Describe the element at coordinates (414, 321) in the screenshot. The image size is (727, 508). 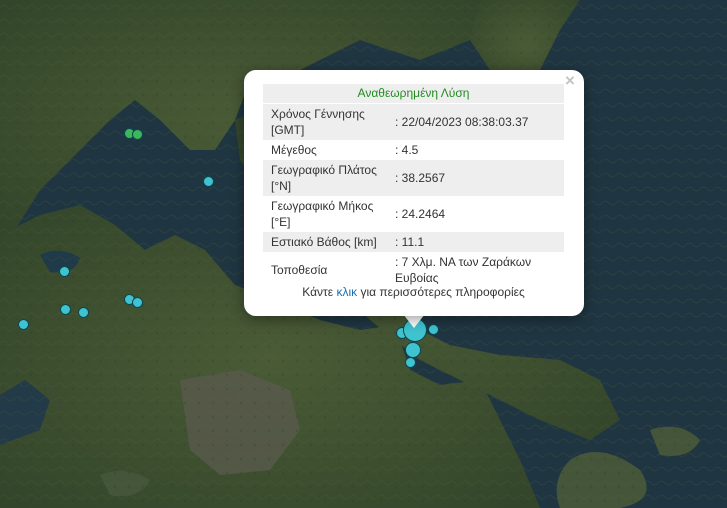
I see `popup-tip` at that location.